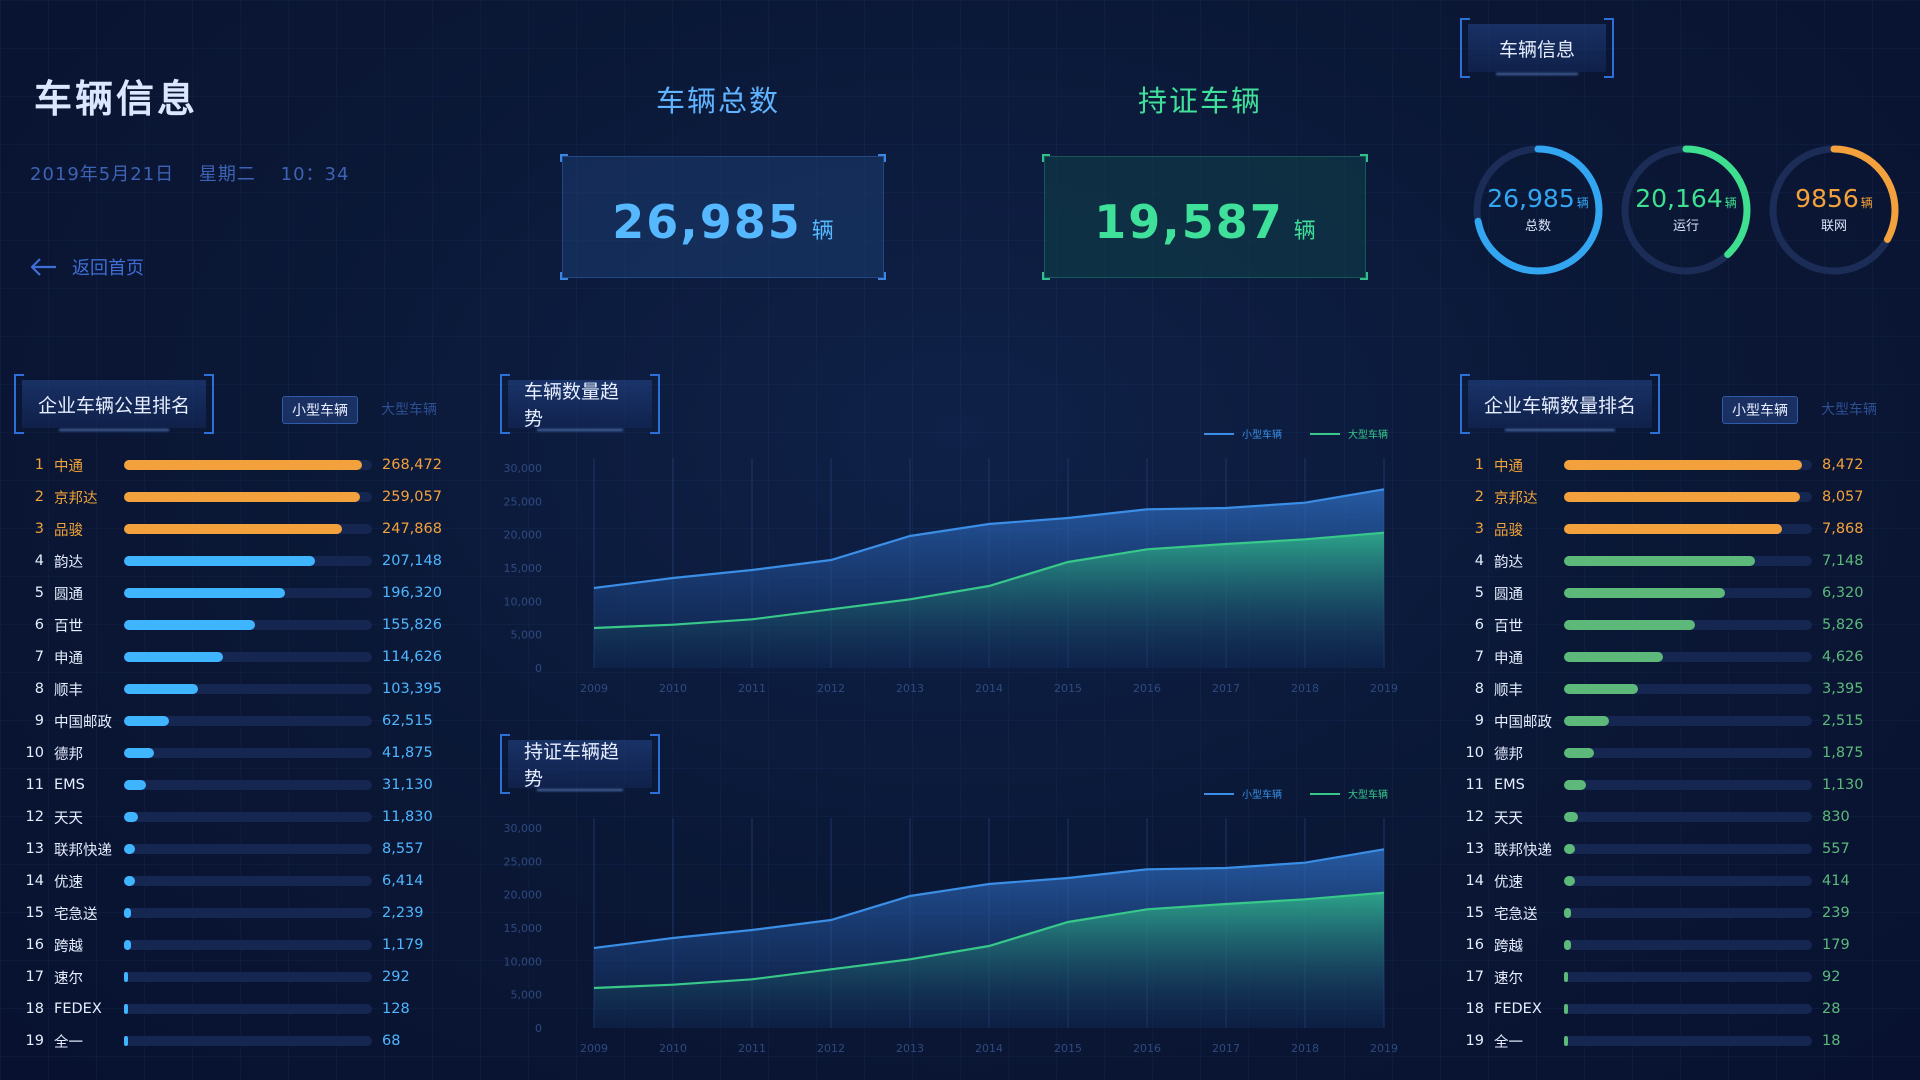 This screenshot has height=1080, width=1920. What do you see at coordinates (1760, 410) in the screenshot?
I see `right-tab-small: 小型车辆` at bounding box center [1760, 410].